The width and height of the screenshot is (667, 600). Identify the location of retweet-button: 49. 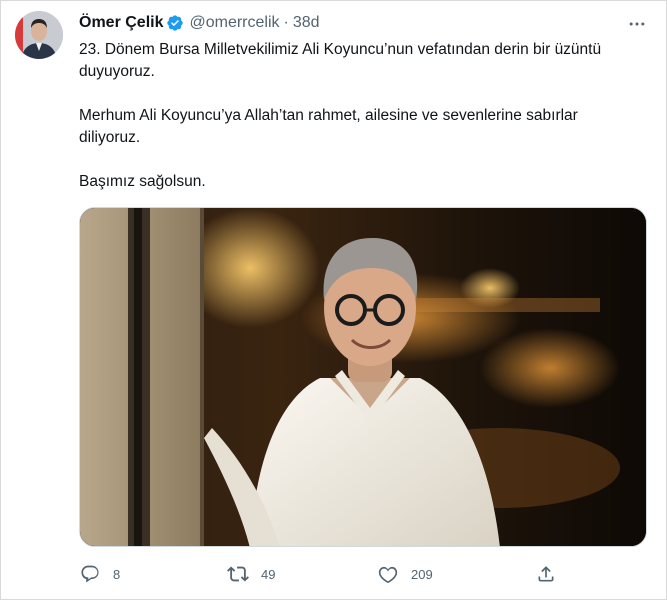
(251, 574).